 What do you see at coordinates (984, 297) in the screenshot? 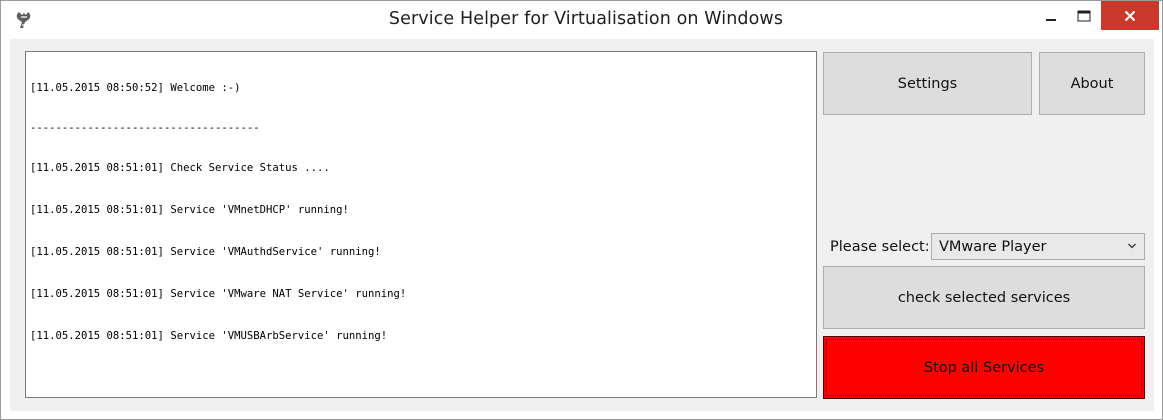
I see `check-selected-services-button: check selected services` at bounding box center [984, 297].